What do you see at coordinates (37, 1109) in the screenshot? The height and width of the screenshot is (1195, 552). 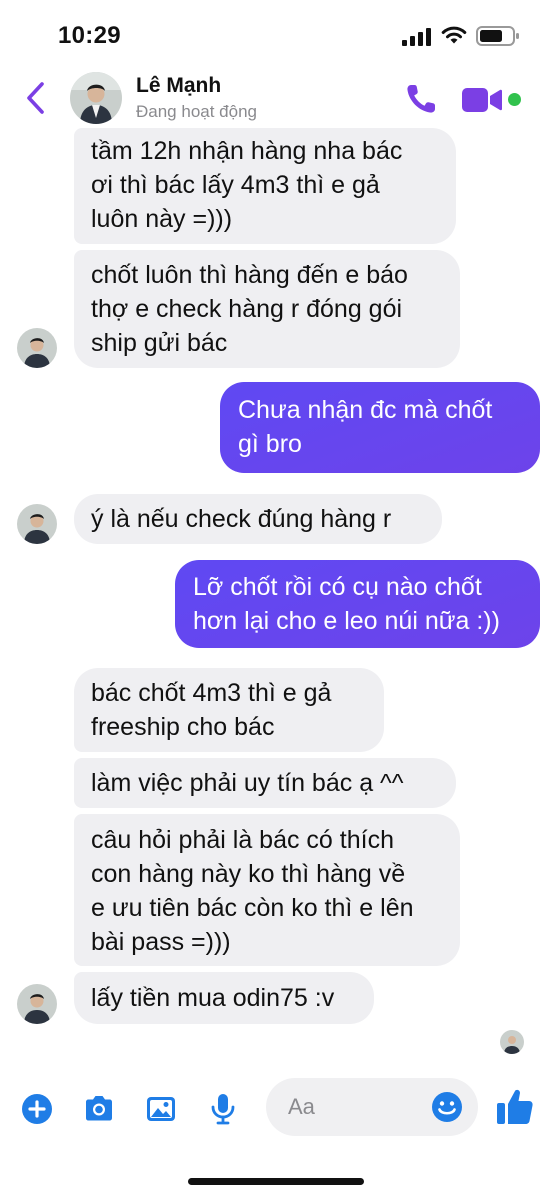 I see `plus-circle-icon` at bounding box center [37, 1109].